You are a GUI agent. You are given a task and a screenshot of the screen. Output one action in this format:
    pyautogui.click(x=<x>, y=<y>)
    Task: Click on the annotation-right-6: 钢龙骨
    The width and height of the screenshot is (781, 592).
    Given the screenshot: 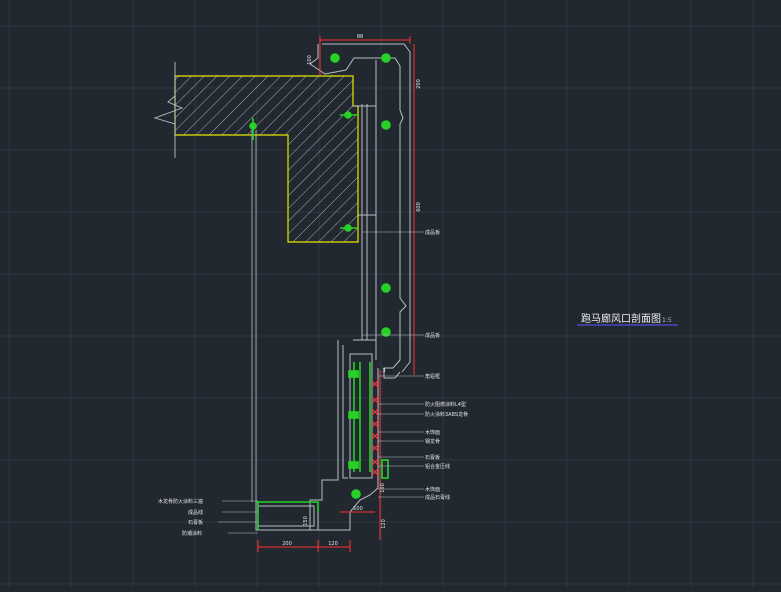 What is the action you would take?
    pyautogui.click(x=432, y=441)
    